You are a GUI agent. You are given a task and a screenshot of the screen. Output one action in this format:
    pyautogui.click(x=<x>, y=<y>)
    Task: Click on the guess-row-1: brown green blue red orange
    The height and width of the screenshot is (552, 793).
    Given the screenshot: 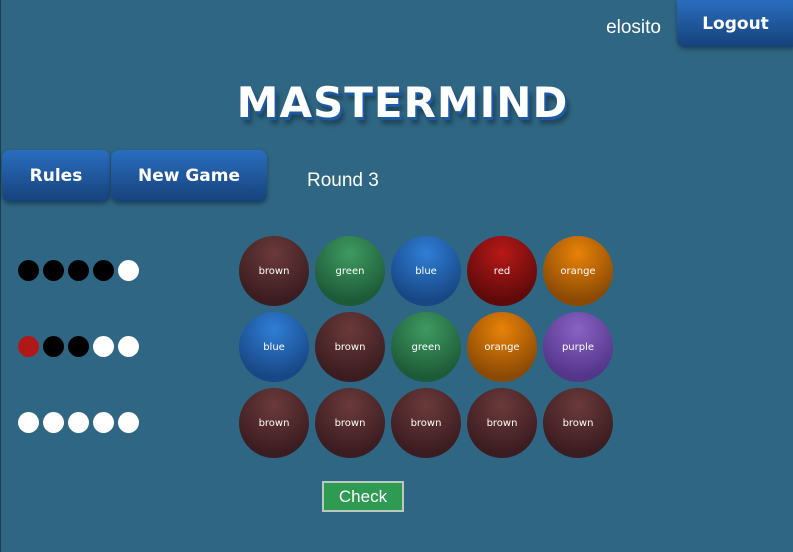 What is the action you would take?
    pyautogui.click(x=426, y=271)
    